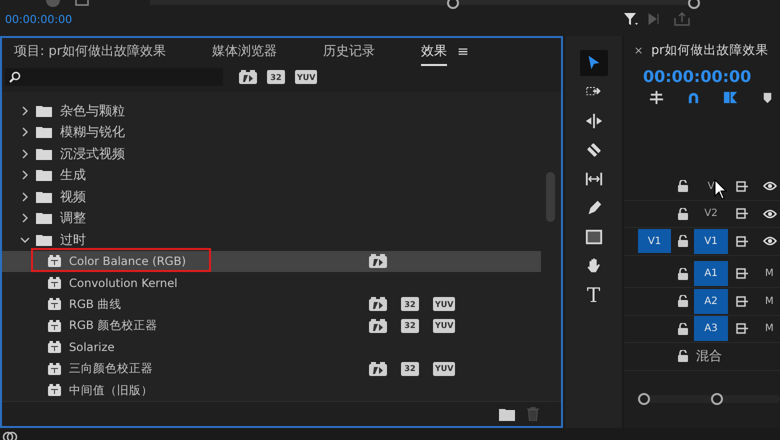  Describe the element at coordinates (434, 52) in the screenshot. I see `panel-tab: 效果` at that location.